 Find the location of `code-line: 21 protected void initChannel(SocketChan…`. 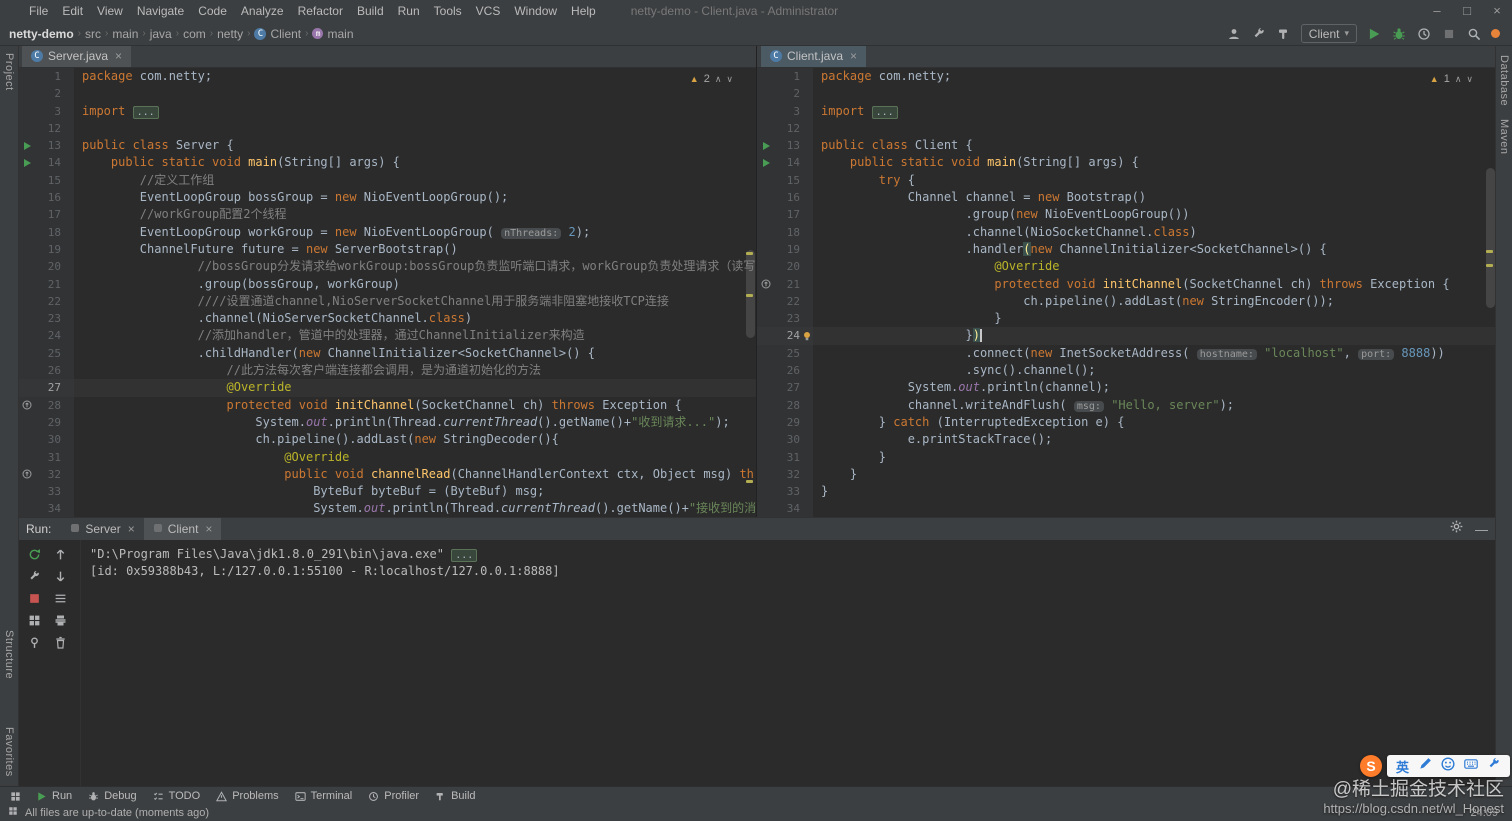

code-line: 21 protected void initChannel(SocketChan… is located at coordinates (1126, 284).